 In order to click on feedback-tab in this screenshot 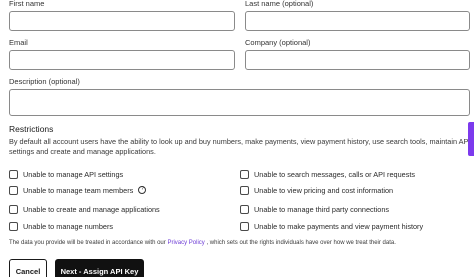, I will do `click(471, 139)`.